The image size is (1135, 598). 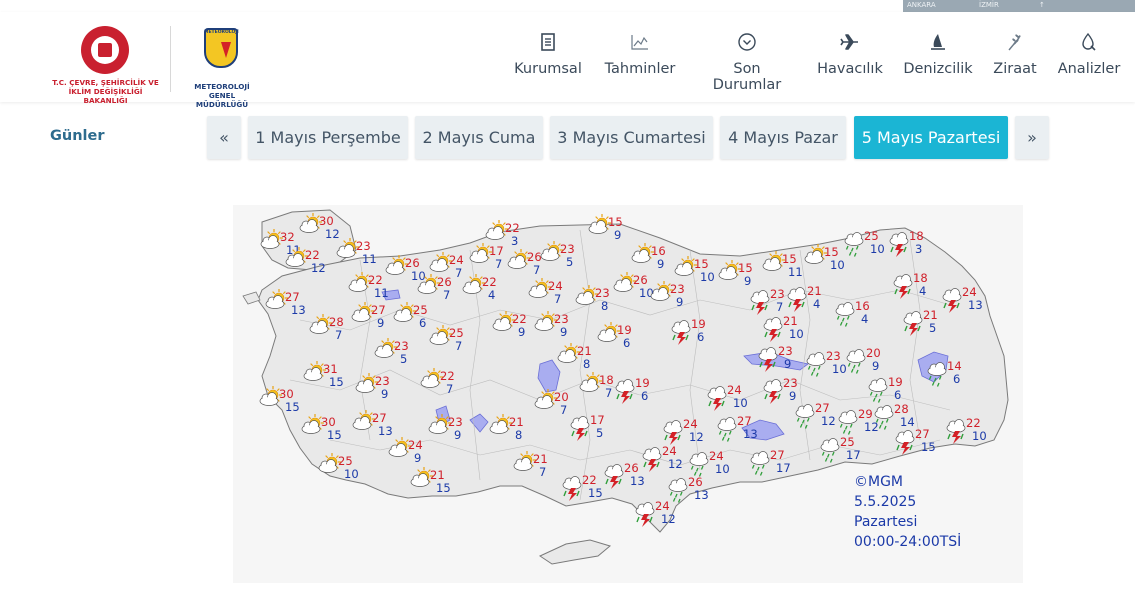 I want to click on tab-day-1: 1 Mayıs Perşembe, so click(x=328, y=137).